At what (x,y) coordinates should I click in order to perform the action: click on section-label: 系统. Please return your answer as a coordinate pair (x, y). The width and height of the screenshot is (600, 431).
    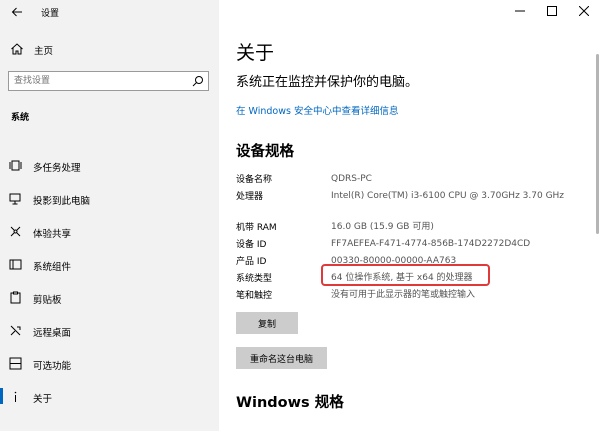
    Looking at the image, I should click on (20, 118).